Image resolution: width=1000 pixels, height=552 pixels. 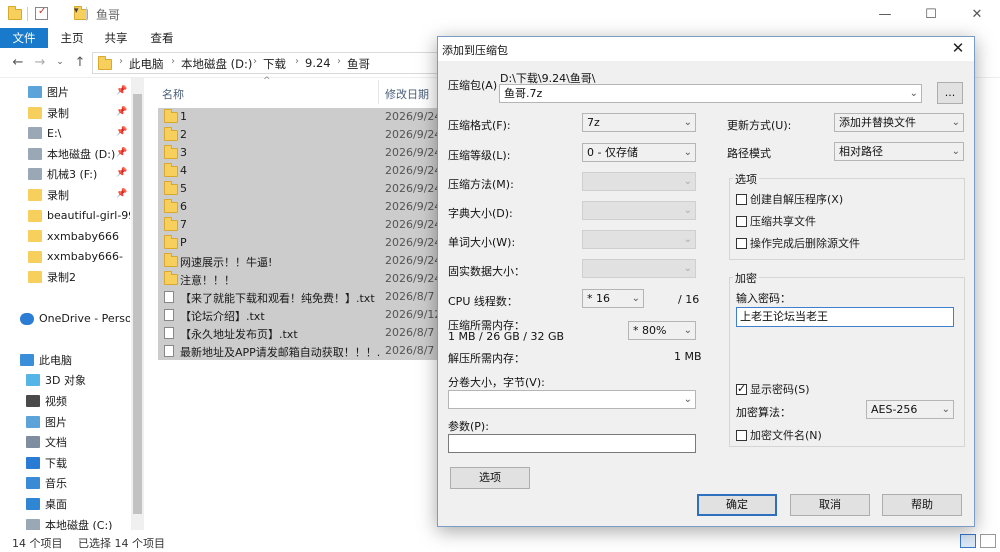 What do you see at coordinates (300, 189) in the screenshot?
I see `file-row: 5 2026/9/24` at bounding box center [300, 189].